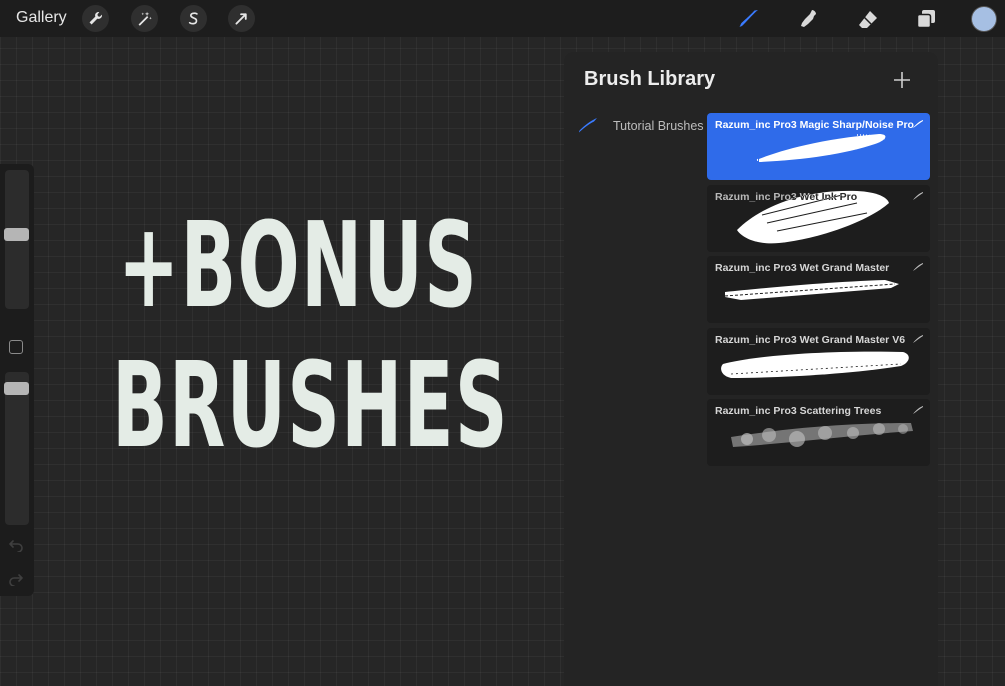 This screenshot has width=1005, height=686. I want to click on brush-card: Razum_inc Pro3 Wet Grand Master, so click(818, 289).